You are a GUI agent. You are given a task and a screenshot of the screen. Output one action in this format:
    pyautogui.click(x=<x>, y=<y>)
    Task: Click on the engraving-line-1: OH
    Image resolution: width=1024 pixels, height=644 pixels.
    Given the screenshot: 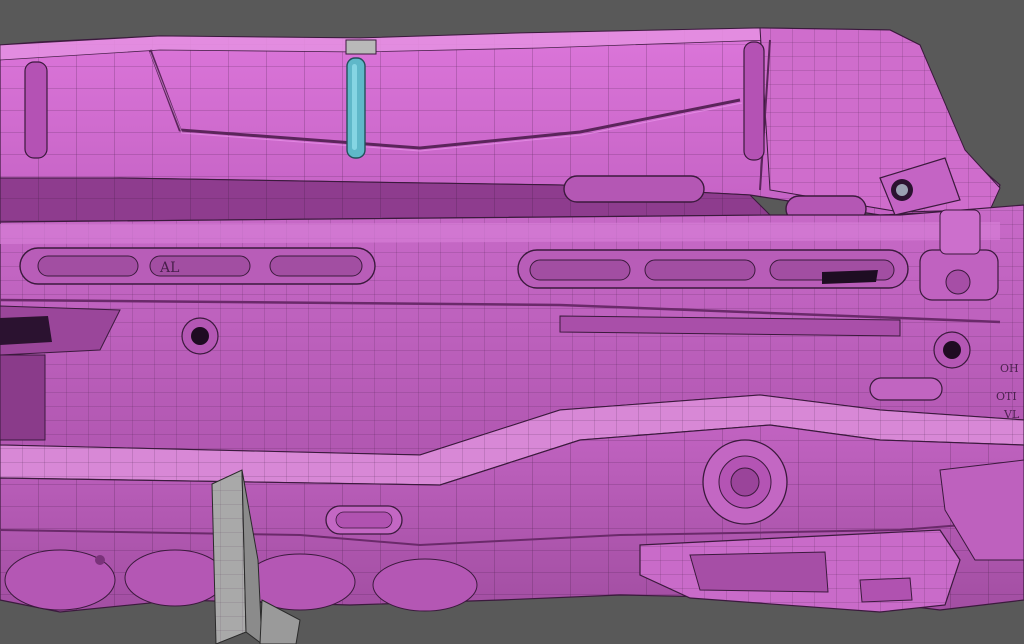 What is the action you would take?
    pyautogui.click(x=1009, y=368)
    